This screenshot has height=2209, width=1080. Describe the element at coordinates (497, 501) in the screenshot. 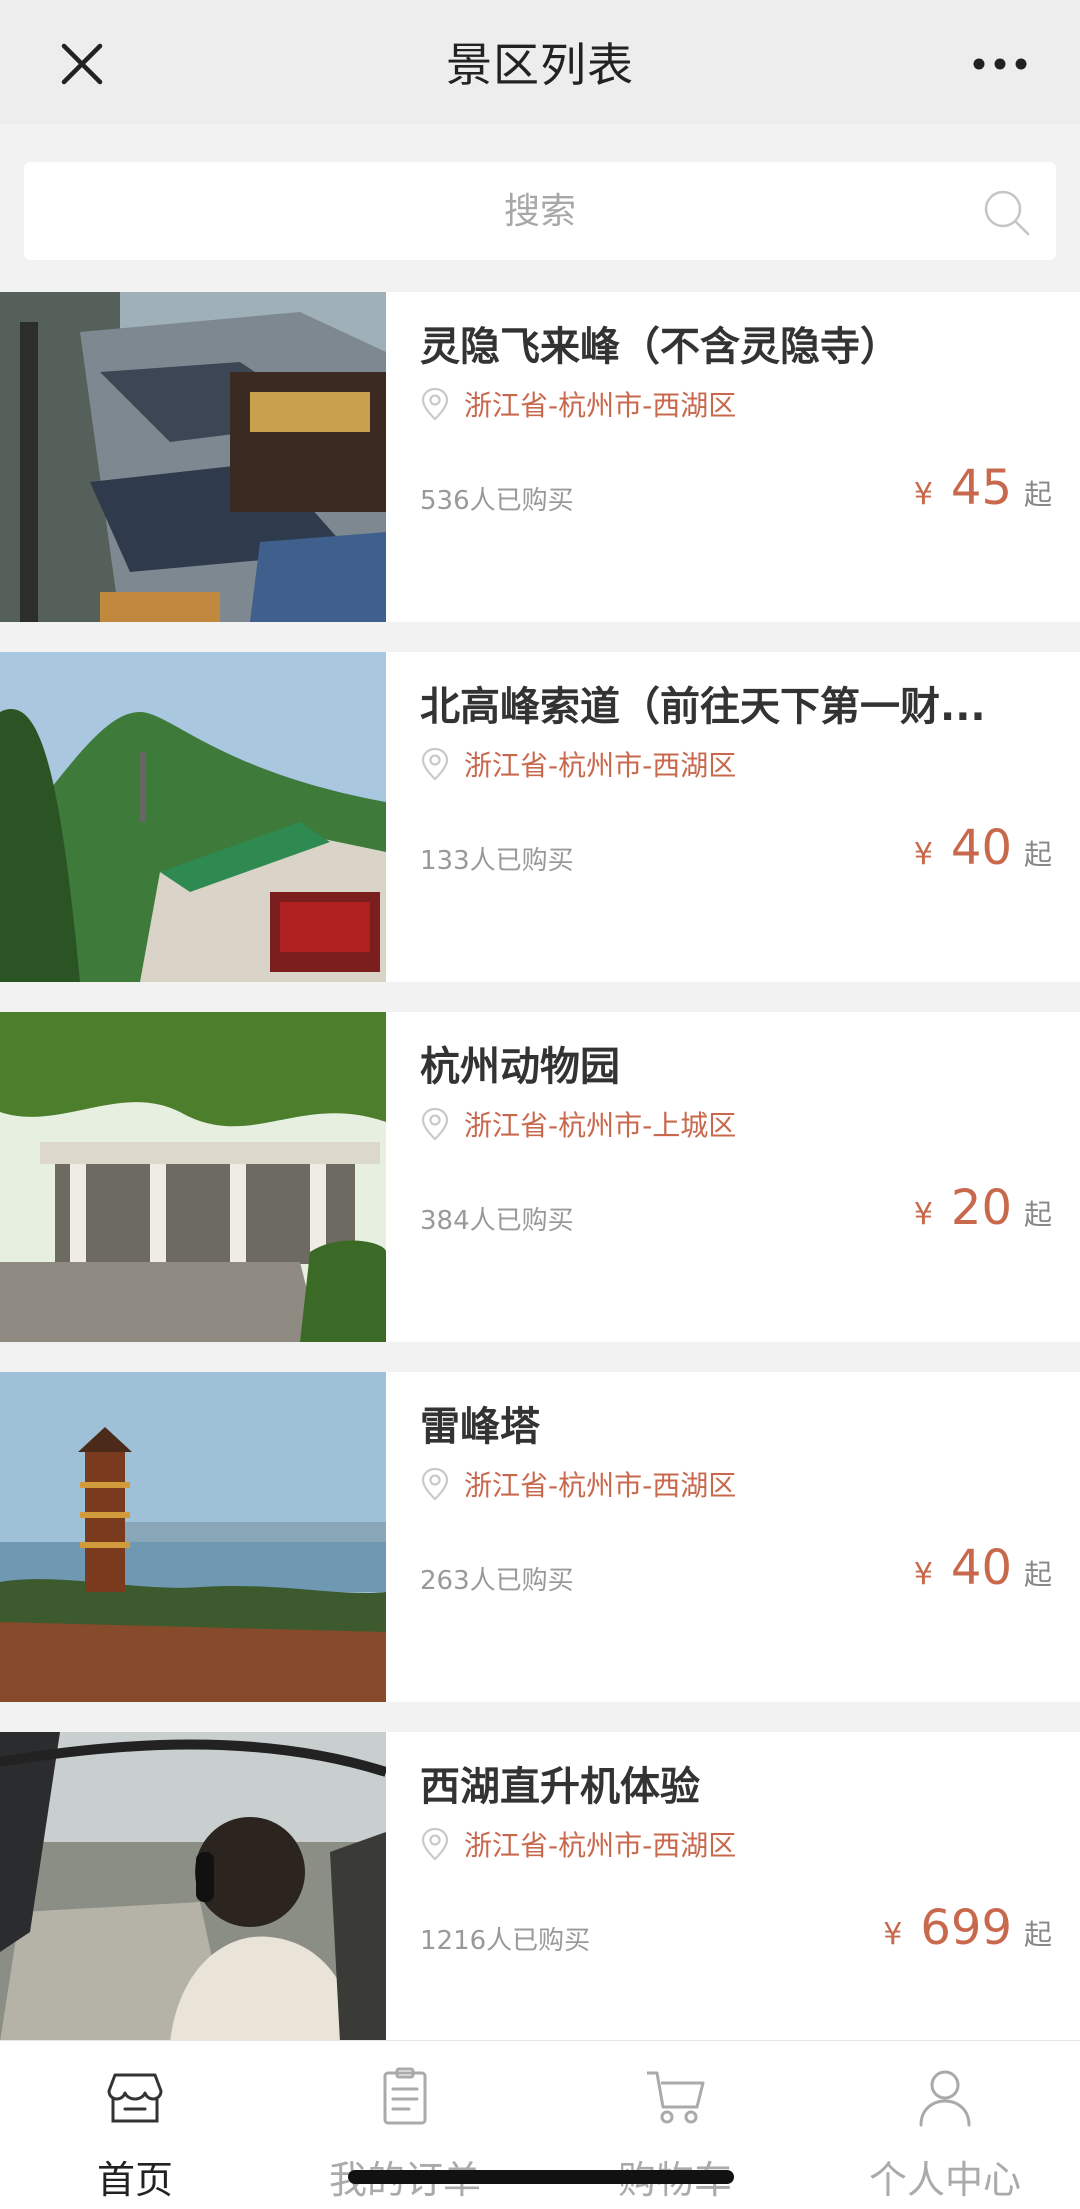

I see `sold-count: 536人已购买` at that location.